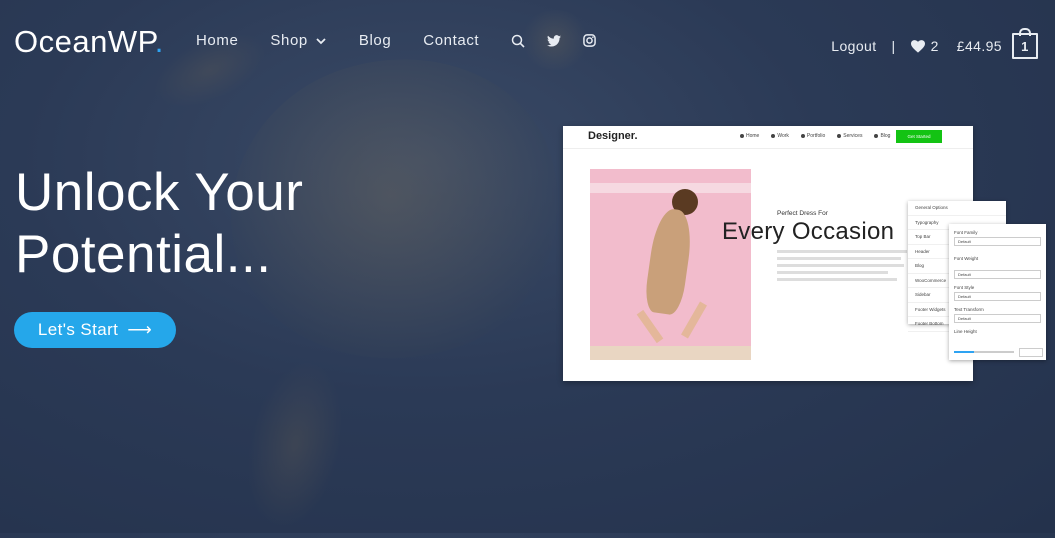 Image resolution: width=1055 pixels, height=538 pixels. I want to click on preview-nav-item: Services, so click(849, 136).